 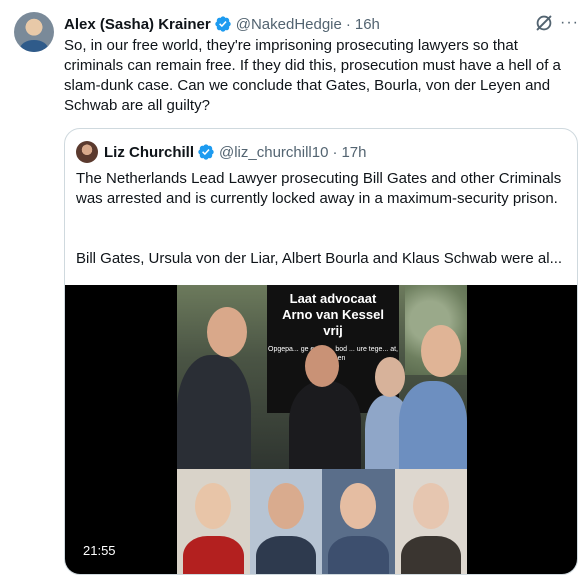 What do you see at coordinates (273, 152) in the screenshot?
I see `quote-author-handle: @liz_churchill10` at bounding box center [273, 152].